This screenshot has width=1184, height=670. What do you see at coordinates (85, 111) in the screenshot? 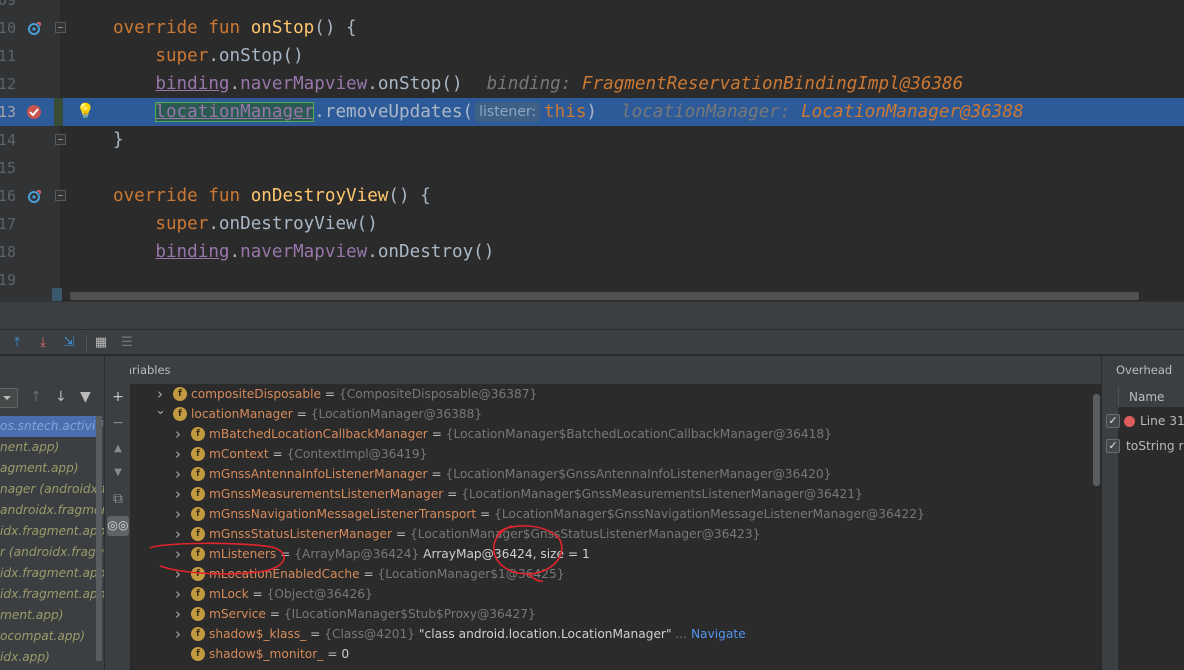
I see `lightbulb-icon: 💡` at bounding box center [85, 111].